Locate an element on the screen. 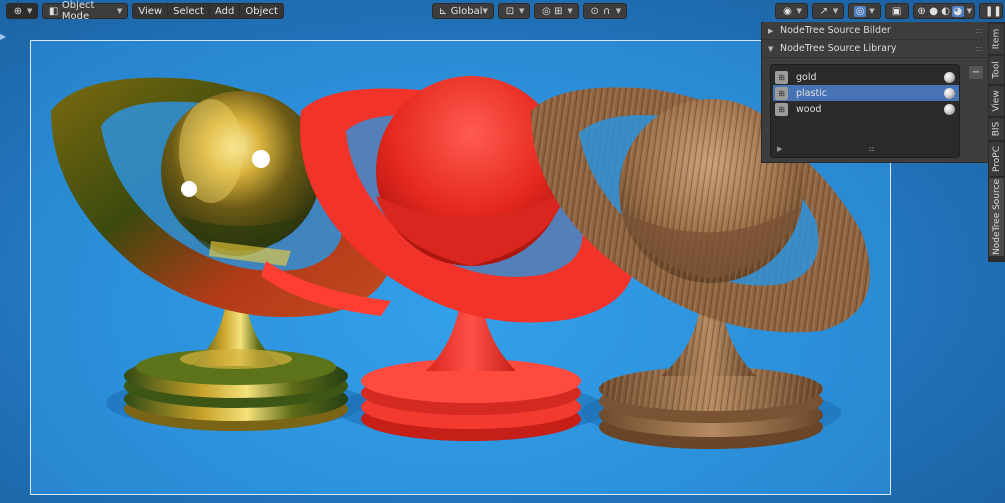  list-item-gold: ⊞ gold is located at coordinates (866, 77).